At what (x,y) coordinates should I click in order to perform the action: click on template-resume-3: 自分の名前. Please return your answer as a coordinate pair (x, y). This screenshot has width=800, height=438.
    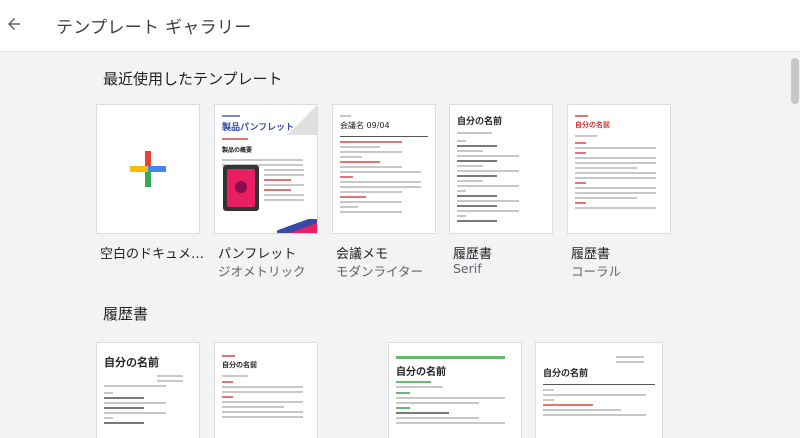
    Looking at the image, I should click on (455, 390).